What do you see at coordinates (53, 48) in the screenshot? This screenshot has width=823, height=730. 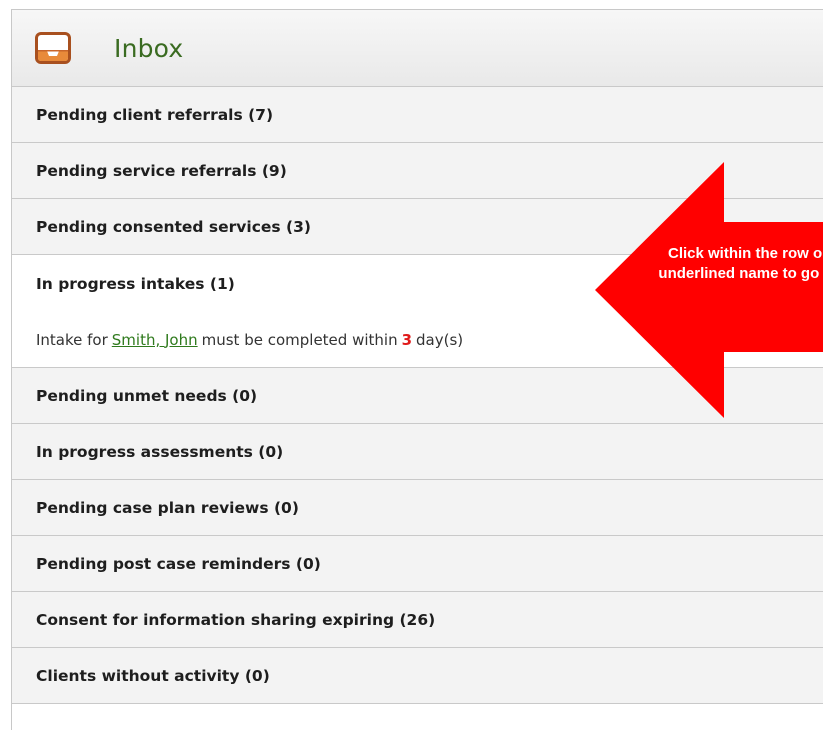 I see `inbox-tray-icon` at bounding box center [53, 48].